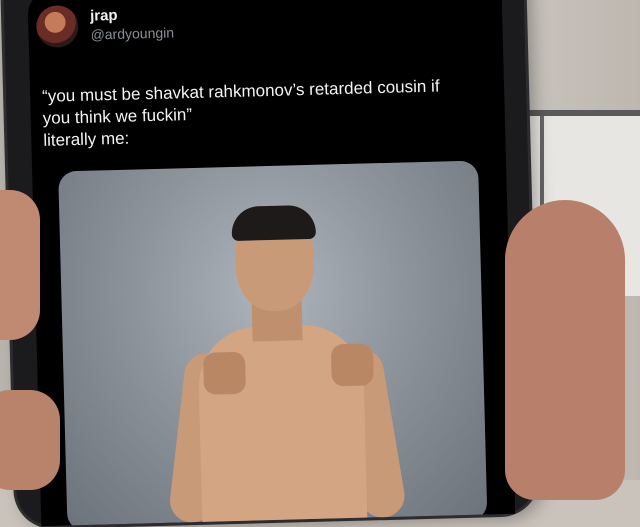 The height and width of the screenshot is (527, 640). What do you see at coordinates (565, 350) in the screenshot?
I see `right-thumb` at bounding box center [565, 350].